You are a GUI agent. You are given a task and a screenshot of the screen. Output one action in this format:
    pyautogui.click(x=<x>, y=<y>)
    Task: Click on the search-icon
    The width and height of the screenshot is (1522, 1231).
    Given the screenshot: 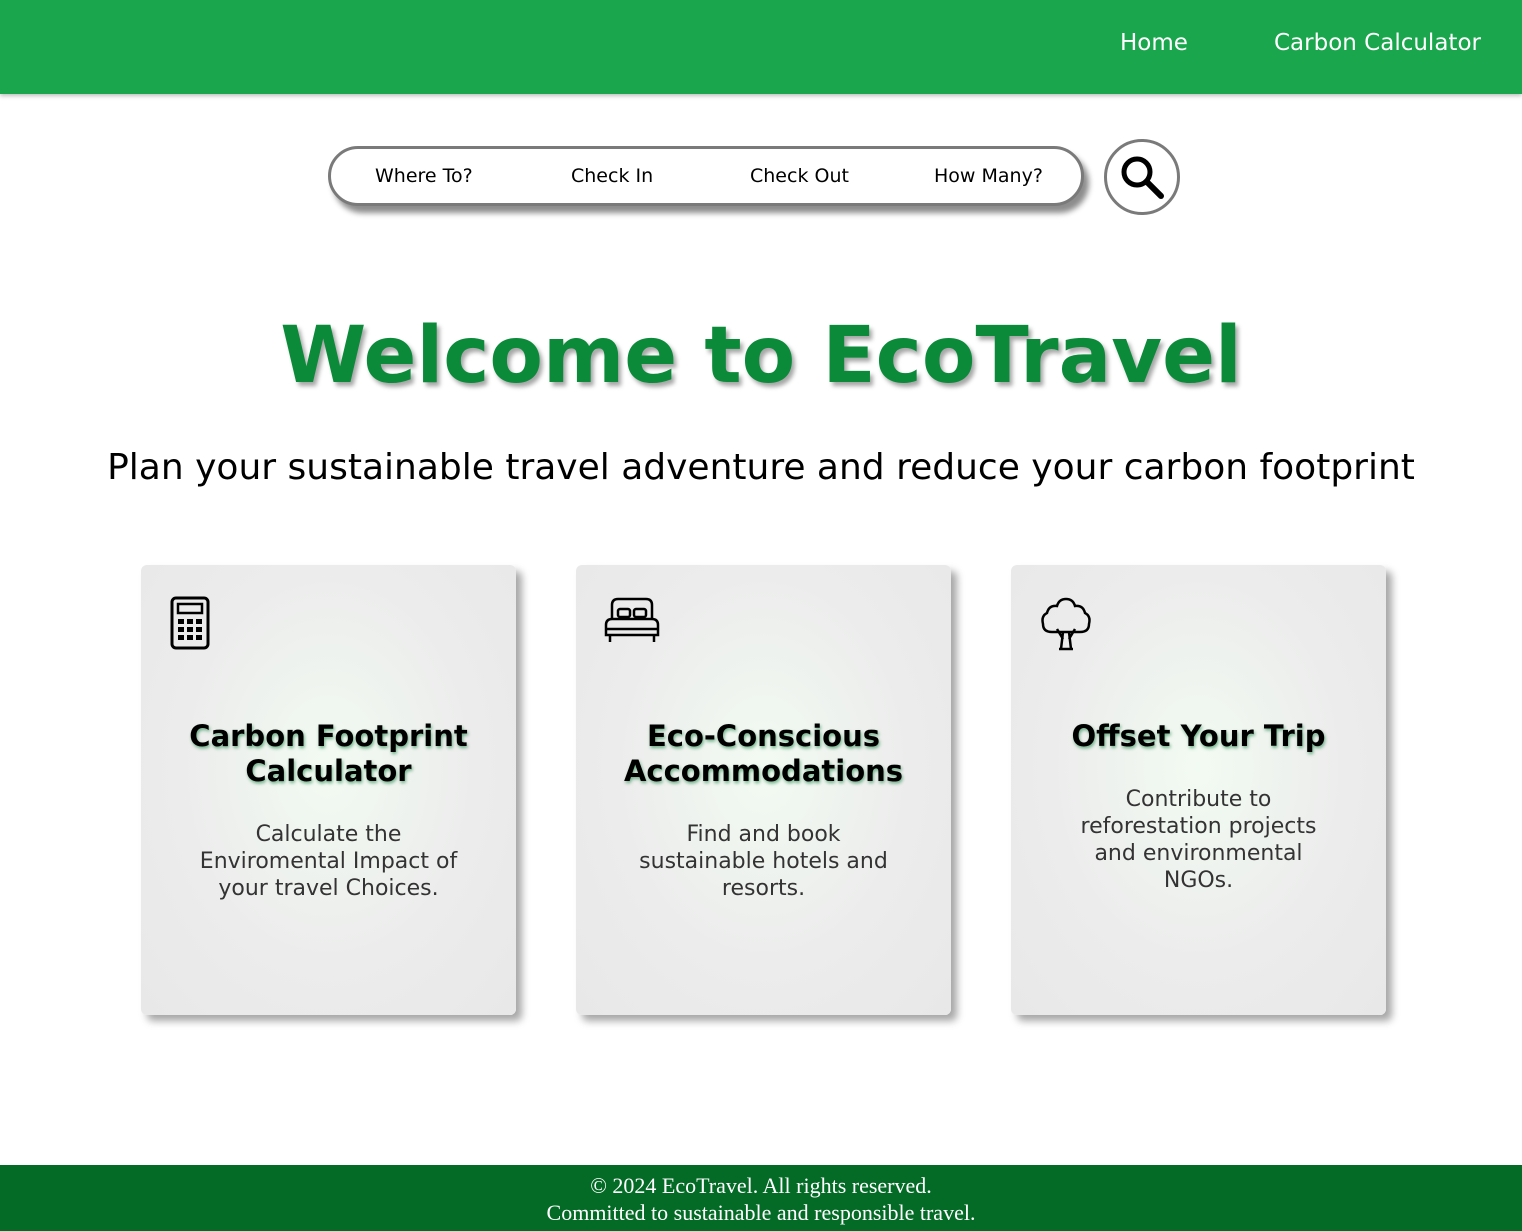 What is the action you would take?
    pyautogui.click(x=1142, y=177)
    